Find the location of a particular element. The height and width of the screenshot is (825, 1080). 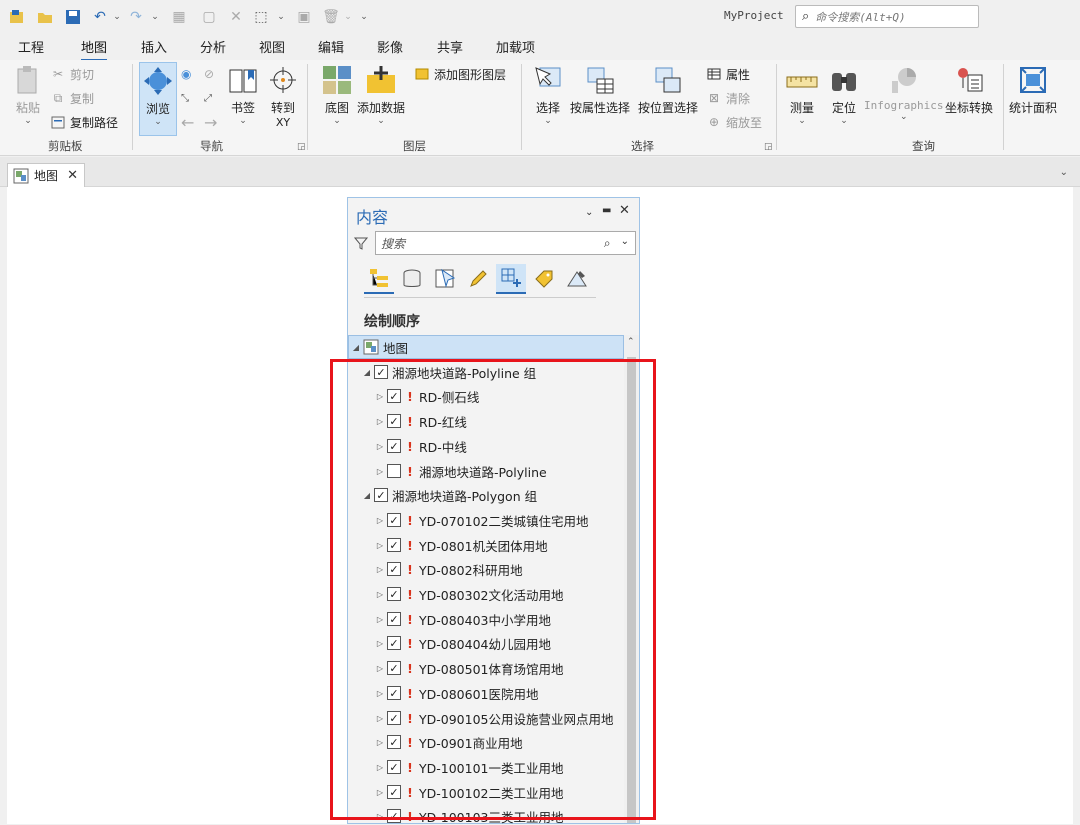

command-search-input: ⌕ 命令搜索(Alt+Q) is located at coordinates (887, 16).